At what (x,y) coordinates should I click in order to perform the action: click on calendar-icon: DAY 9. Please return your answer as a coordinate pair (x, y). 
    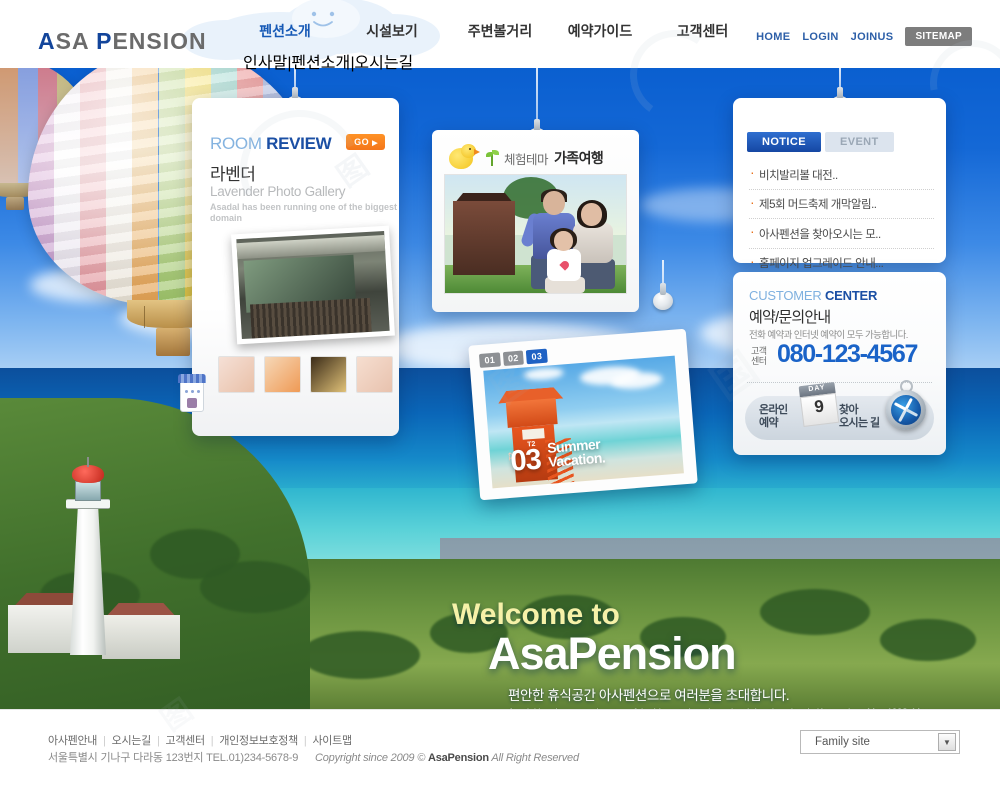
    Looking at the image, I should click on (819, 404).